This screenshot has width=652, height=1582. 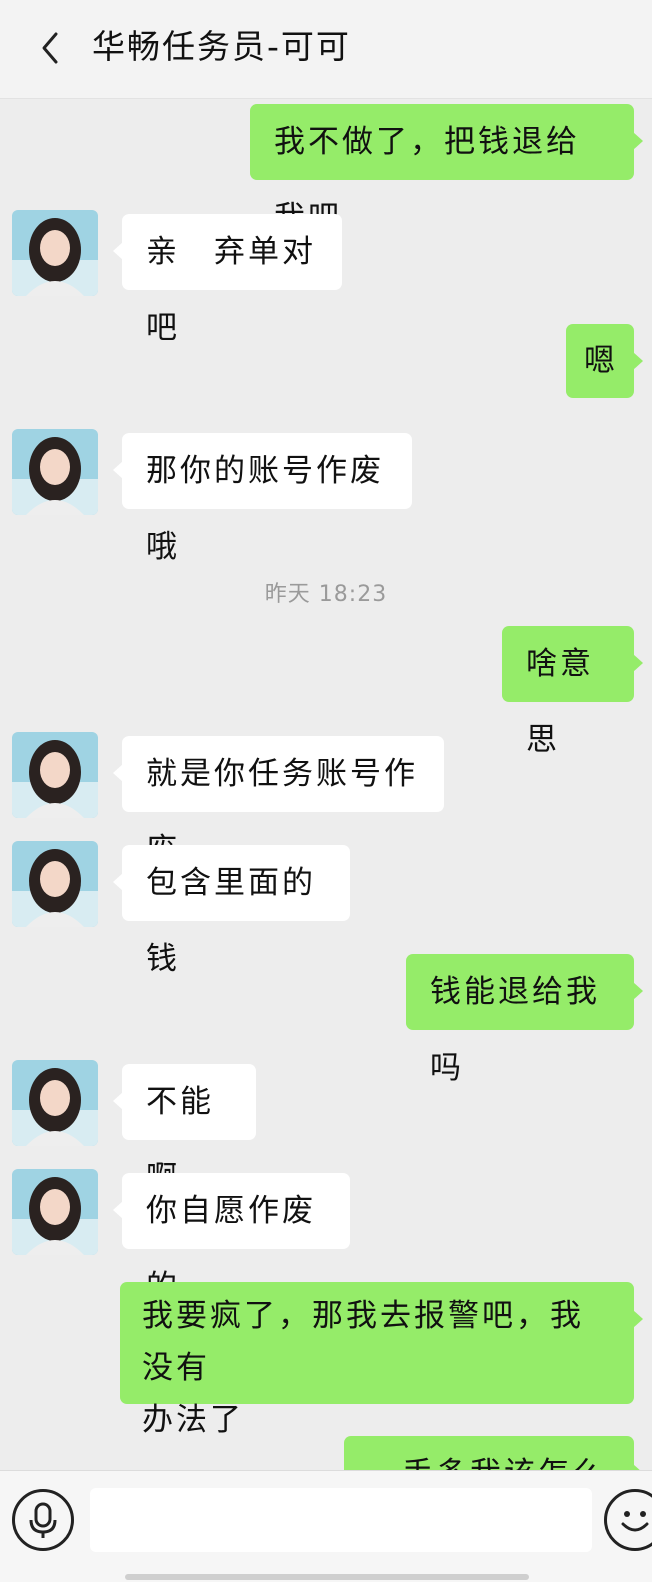 What do you see at coordinates (262, 499) in the screenshot?
I see `incoming-message: 那你的账号作废哦` at bounding box center [262, 499].